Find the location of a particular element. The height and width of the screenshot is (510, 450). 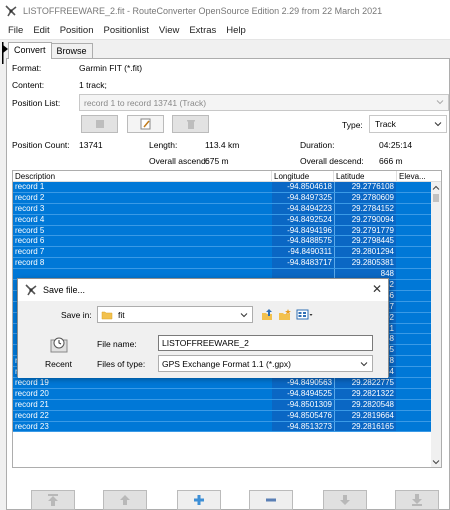

file-name-label: File name: is located at coordinates (117, 344).